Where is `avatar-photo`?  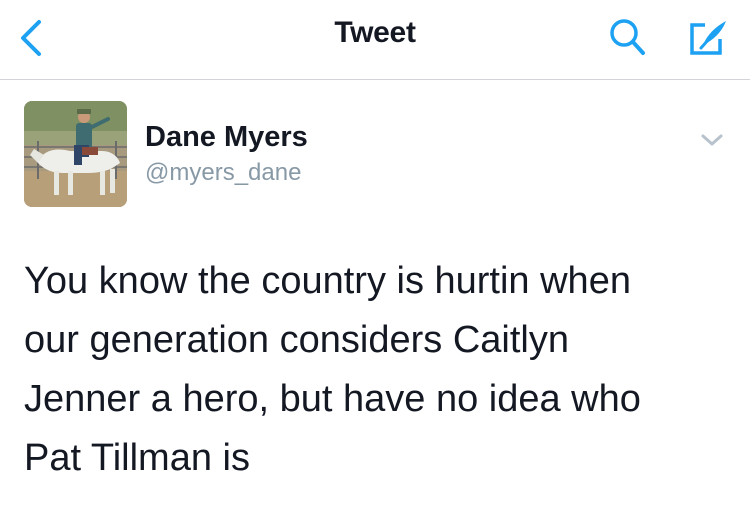
avatar-photo is located at coordinates (75, 154).